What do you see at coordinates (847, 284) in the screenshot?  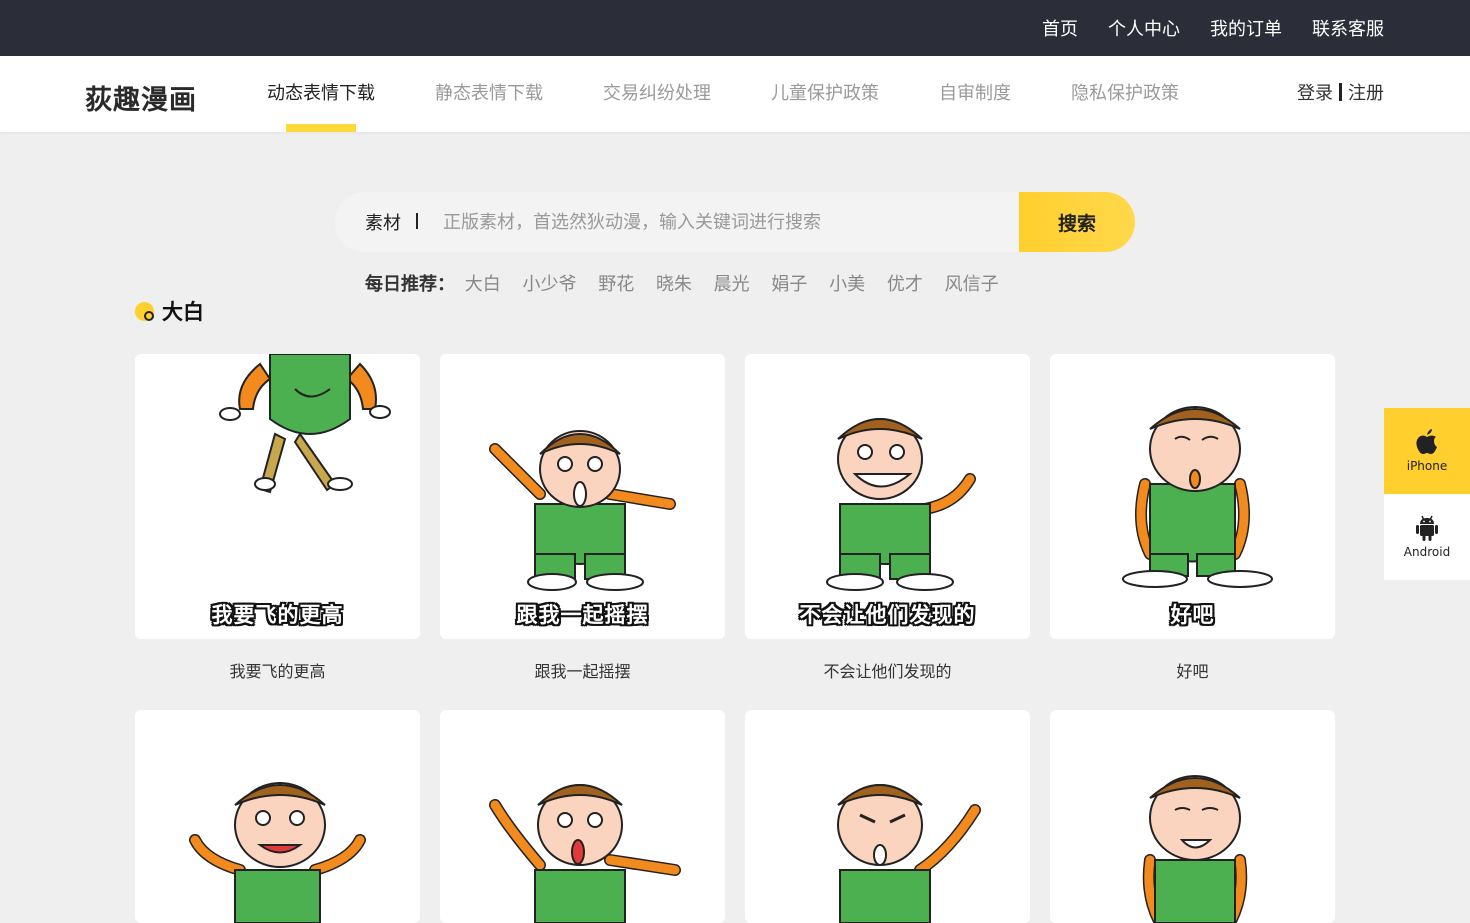 I see `recommend-tag: 小美` at bounding box center [847, 284].